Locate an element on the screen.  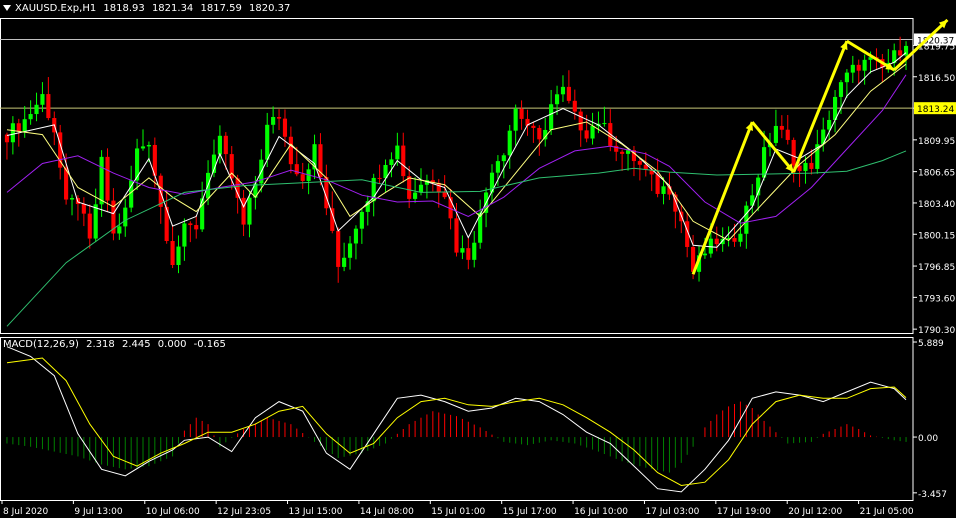
open-value: 1818.93 is located at coordinates (124, 8).